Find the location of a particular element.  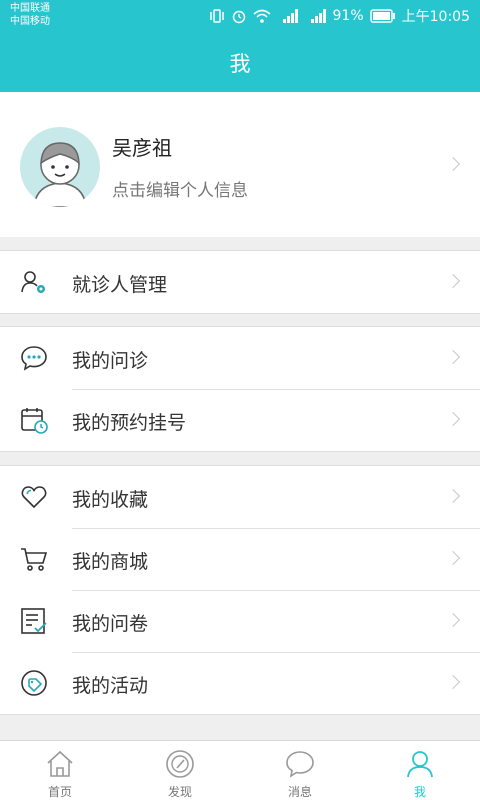

tab-messages: 消息 is located at coordinates (300, 770).